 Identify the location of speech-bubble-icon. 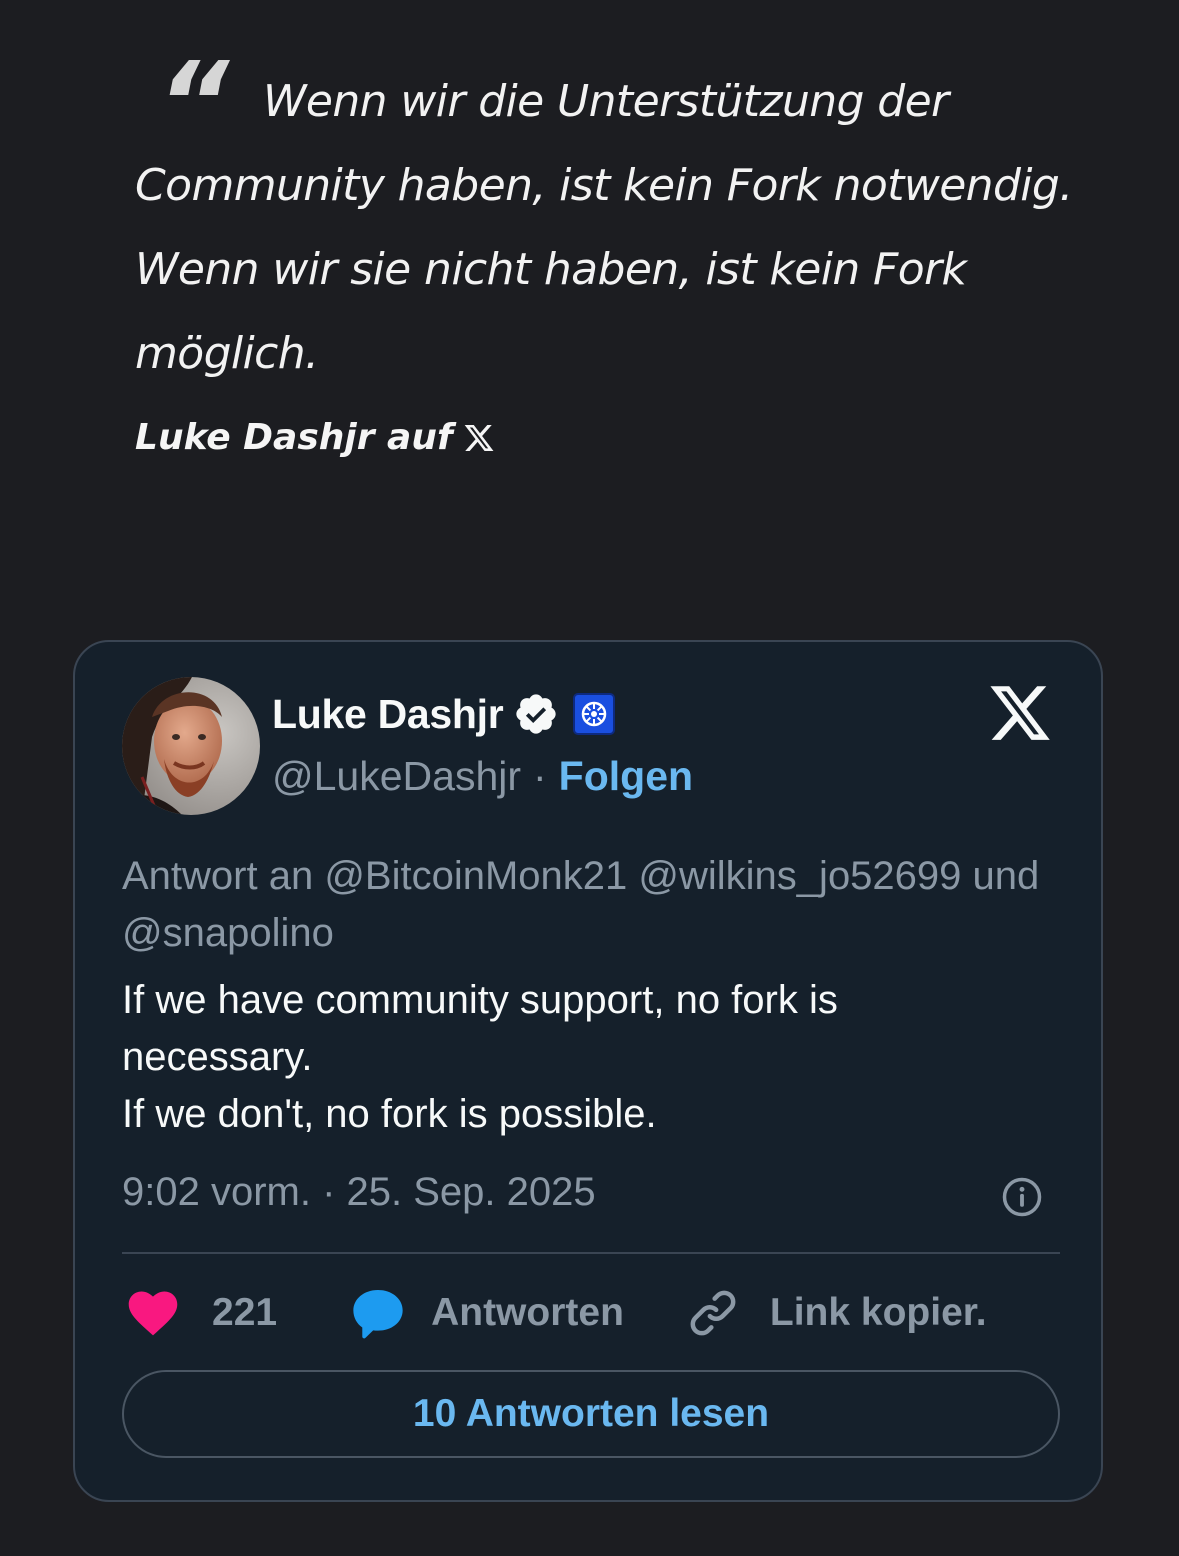
(378, 1313).